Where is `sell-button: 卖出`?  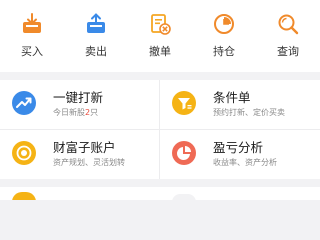 sell-button: 卖出 is located at coordinates (96, 36).